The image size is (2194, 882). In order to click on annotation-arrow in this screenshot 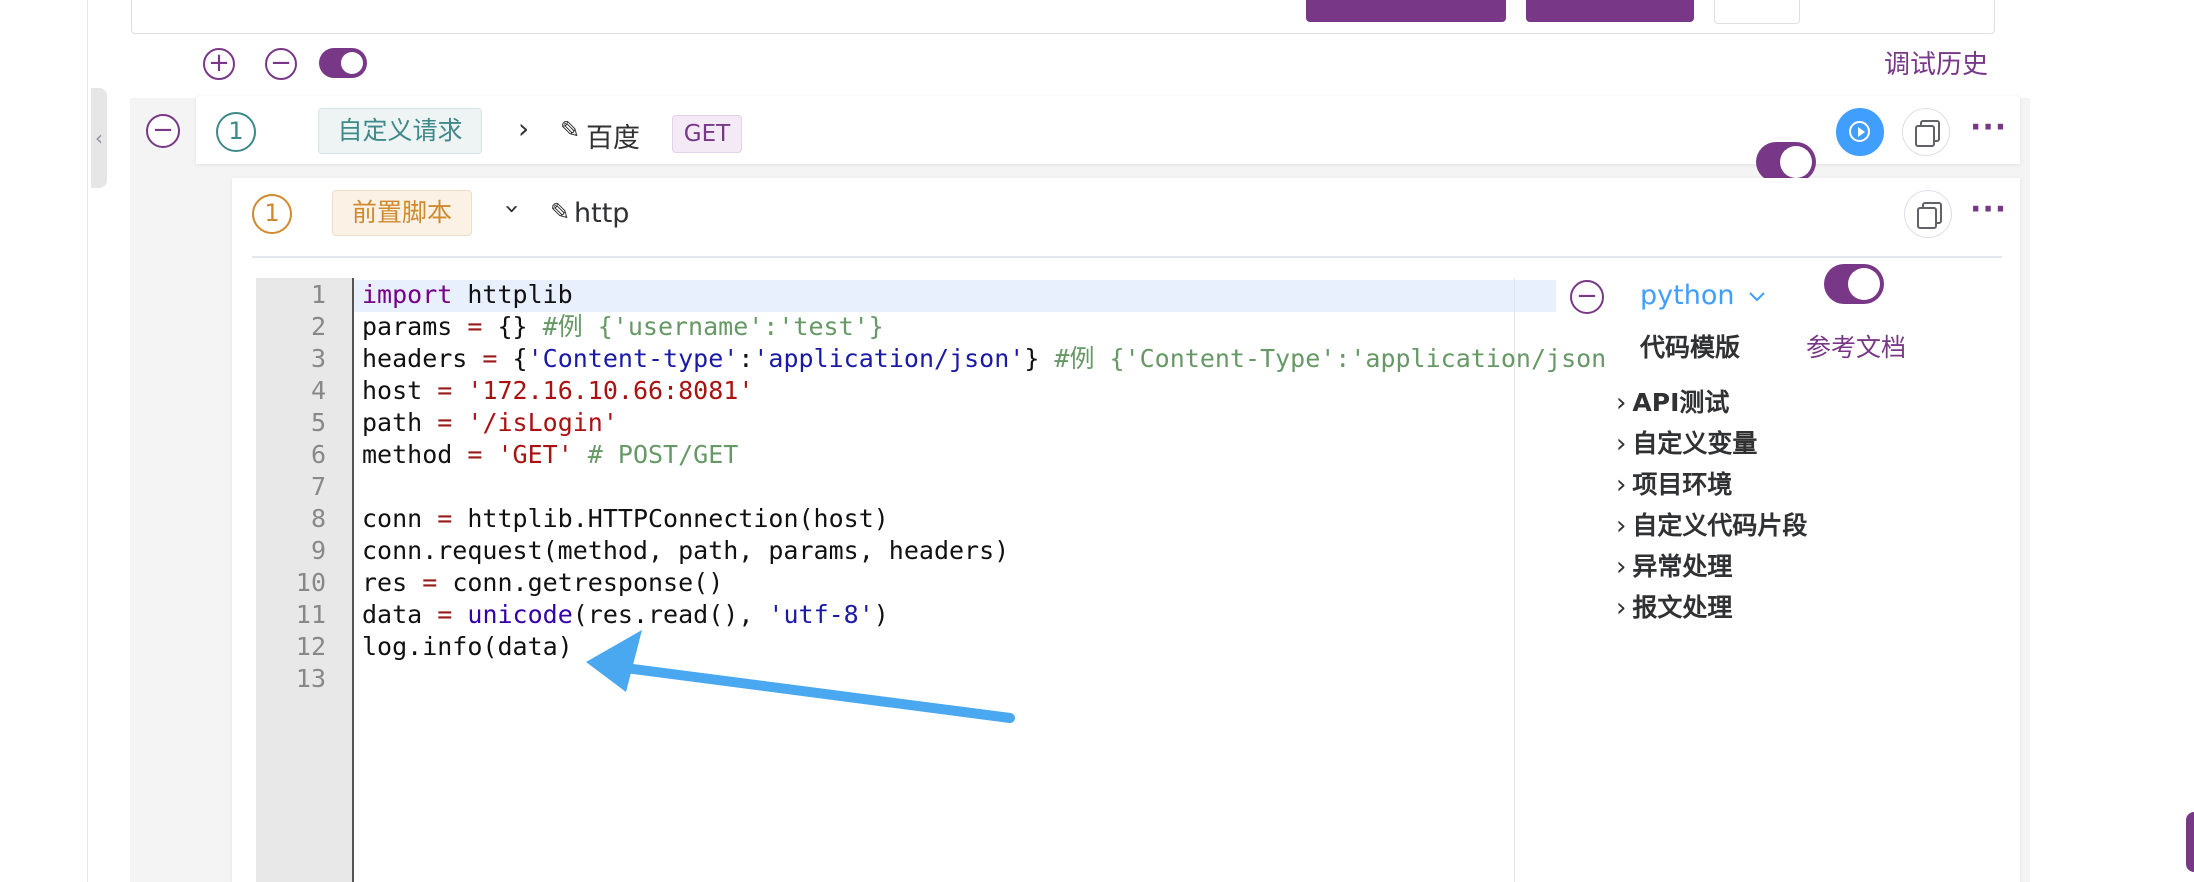, I will do `click(800, 676)`.